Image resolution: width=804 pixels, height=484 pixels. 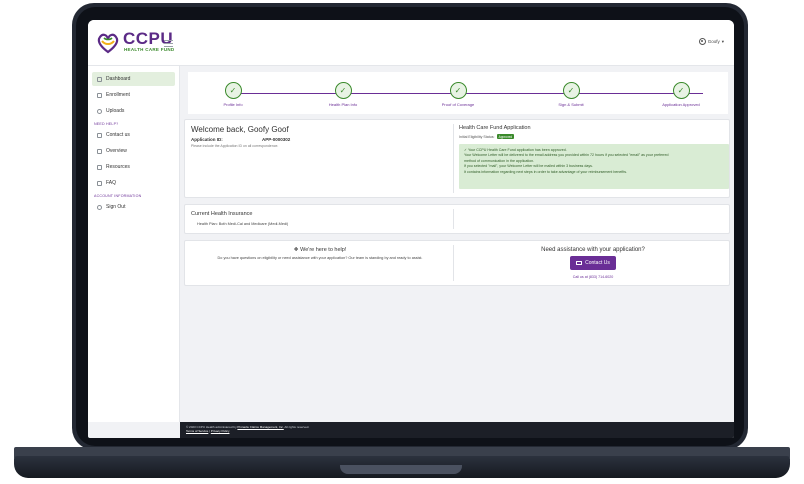 I want to click on step-proof-of-coverage: ✓ Proof of Coverage, so click(x=458, y=94).